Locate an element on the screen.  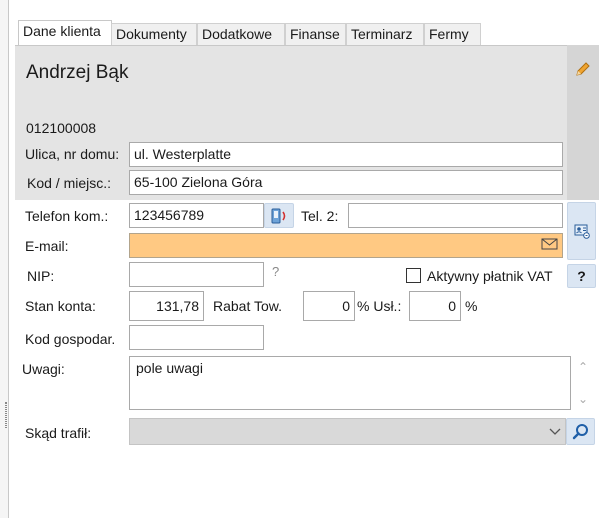
source-select is located at coordinates (347, 431).